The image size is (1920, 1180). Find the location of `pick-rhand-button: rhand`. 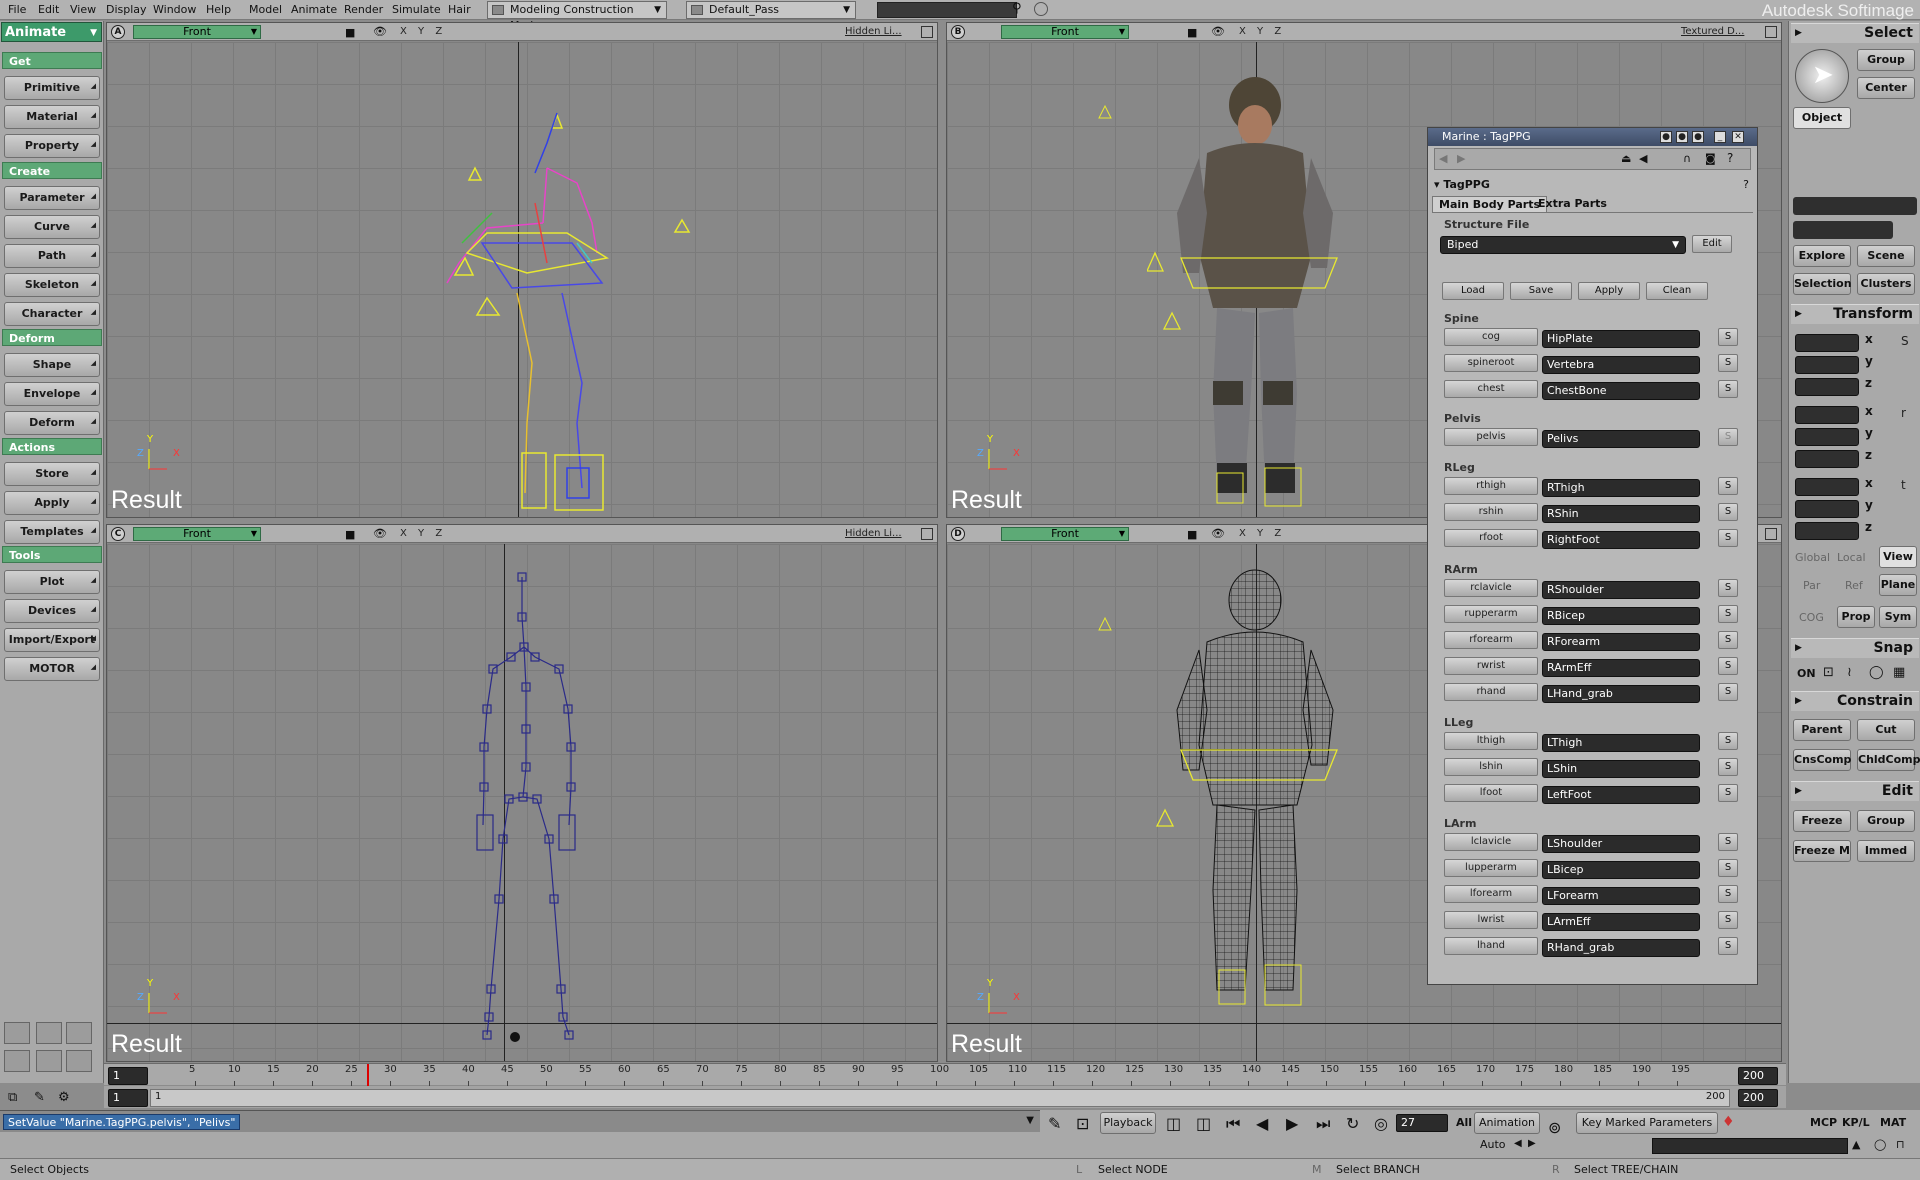

pick-rhand-button: rhand is located at coordinates (1491, 692).